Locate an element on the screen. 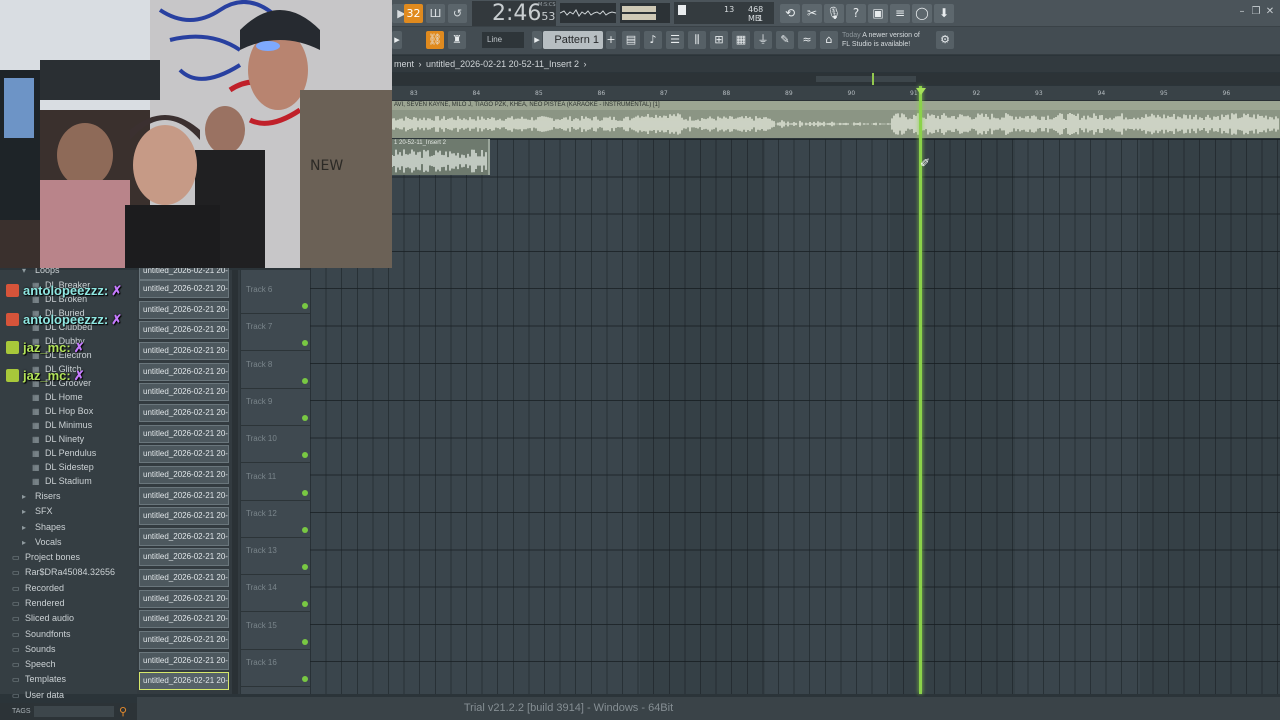 Image resolution: width=1280 pixels, height=720 pixels. maximize-icon: ❐ is located at coordinates (1256, 12).